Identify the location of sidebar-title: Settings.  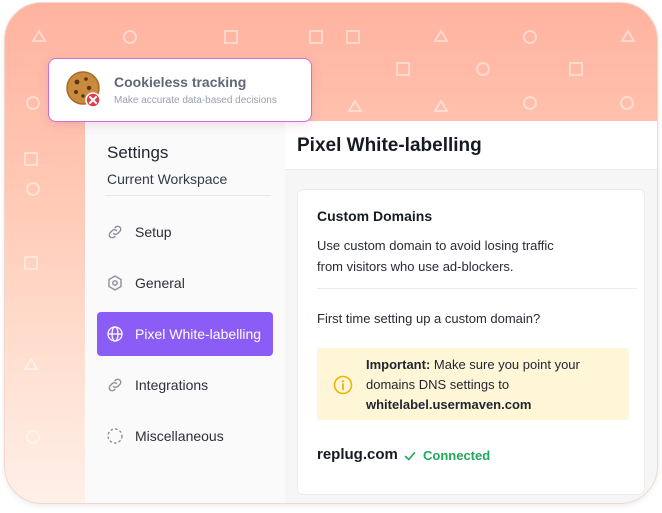
(138, 152).